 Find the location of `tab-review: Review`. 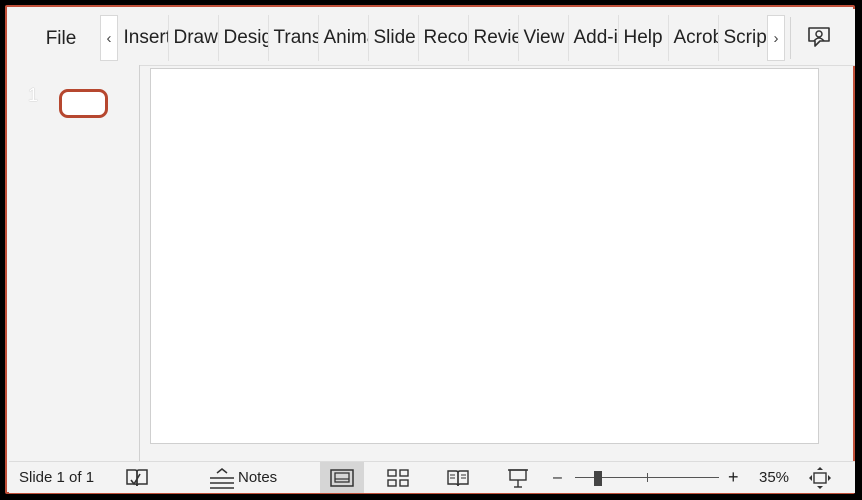

tab-review: Review is located at coordinates (494, 38).